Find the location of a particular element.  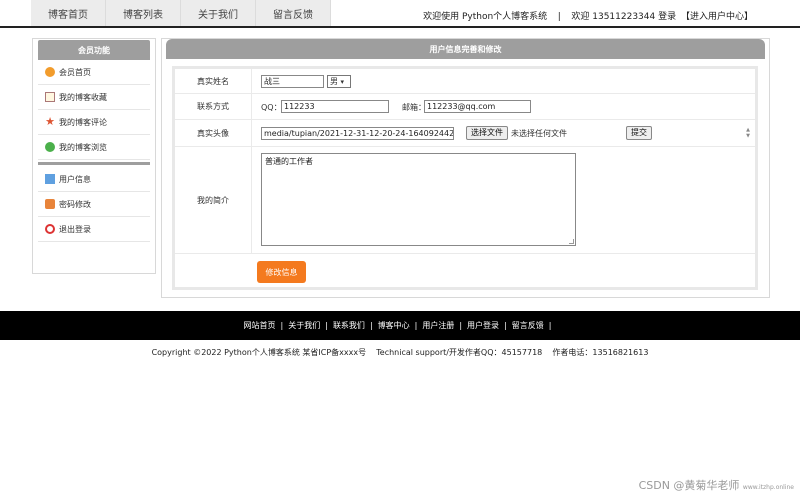

form-row-contact: 联系方式 QQ： 112233 邮箱： 112233@qq.com is located at coordinates (465, 107).